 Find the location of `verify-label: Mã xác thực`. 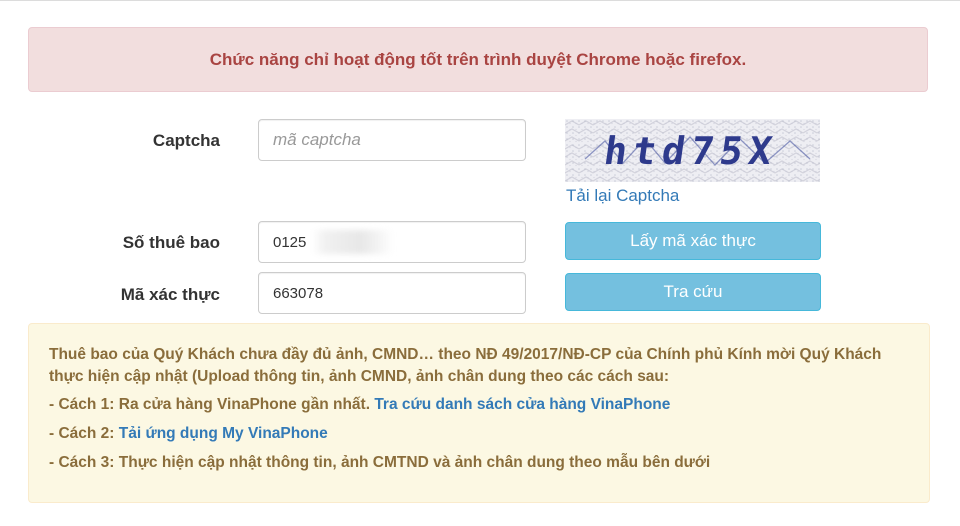

verify-label: Mã xác thực is located at coordinates (170, 294).